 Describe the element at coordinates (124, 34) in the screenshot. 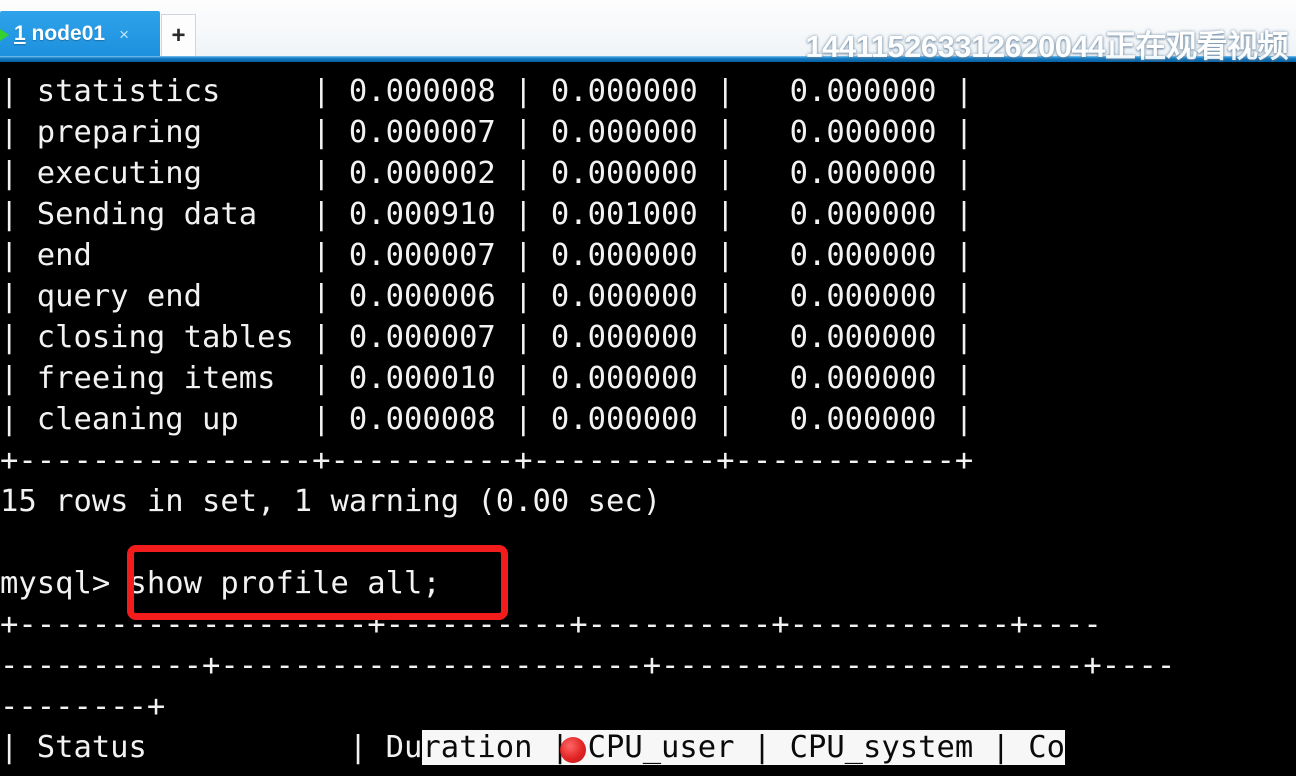

I see `close-icon: ×` at that location.